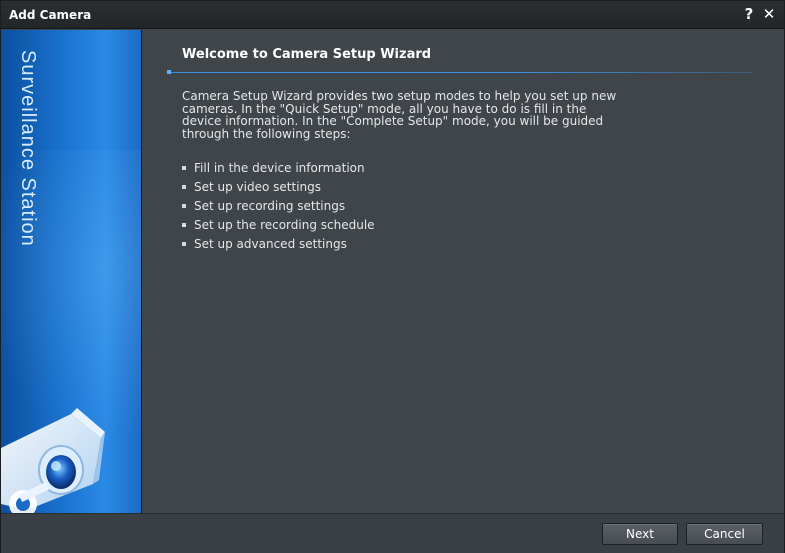 Image resolution: width=785 pixels, height=553 pixels. Describe the element at coordinates (460, 72) in the screenshot. I see `heading-divider` at that location.